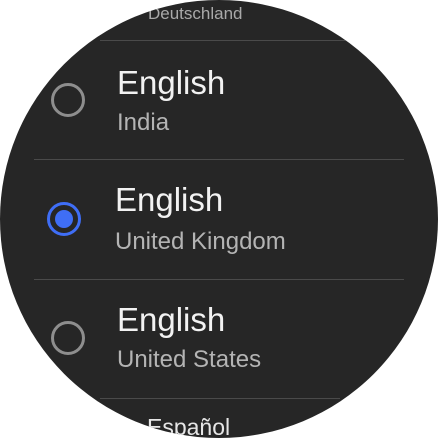 The image size is (438, 438). I want to click on language-region: United Kingdom, so click(200, 241).